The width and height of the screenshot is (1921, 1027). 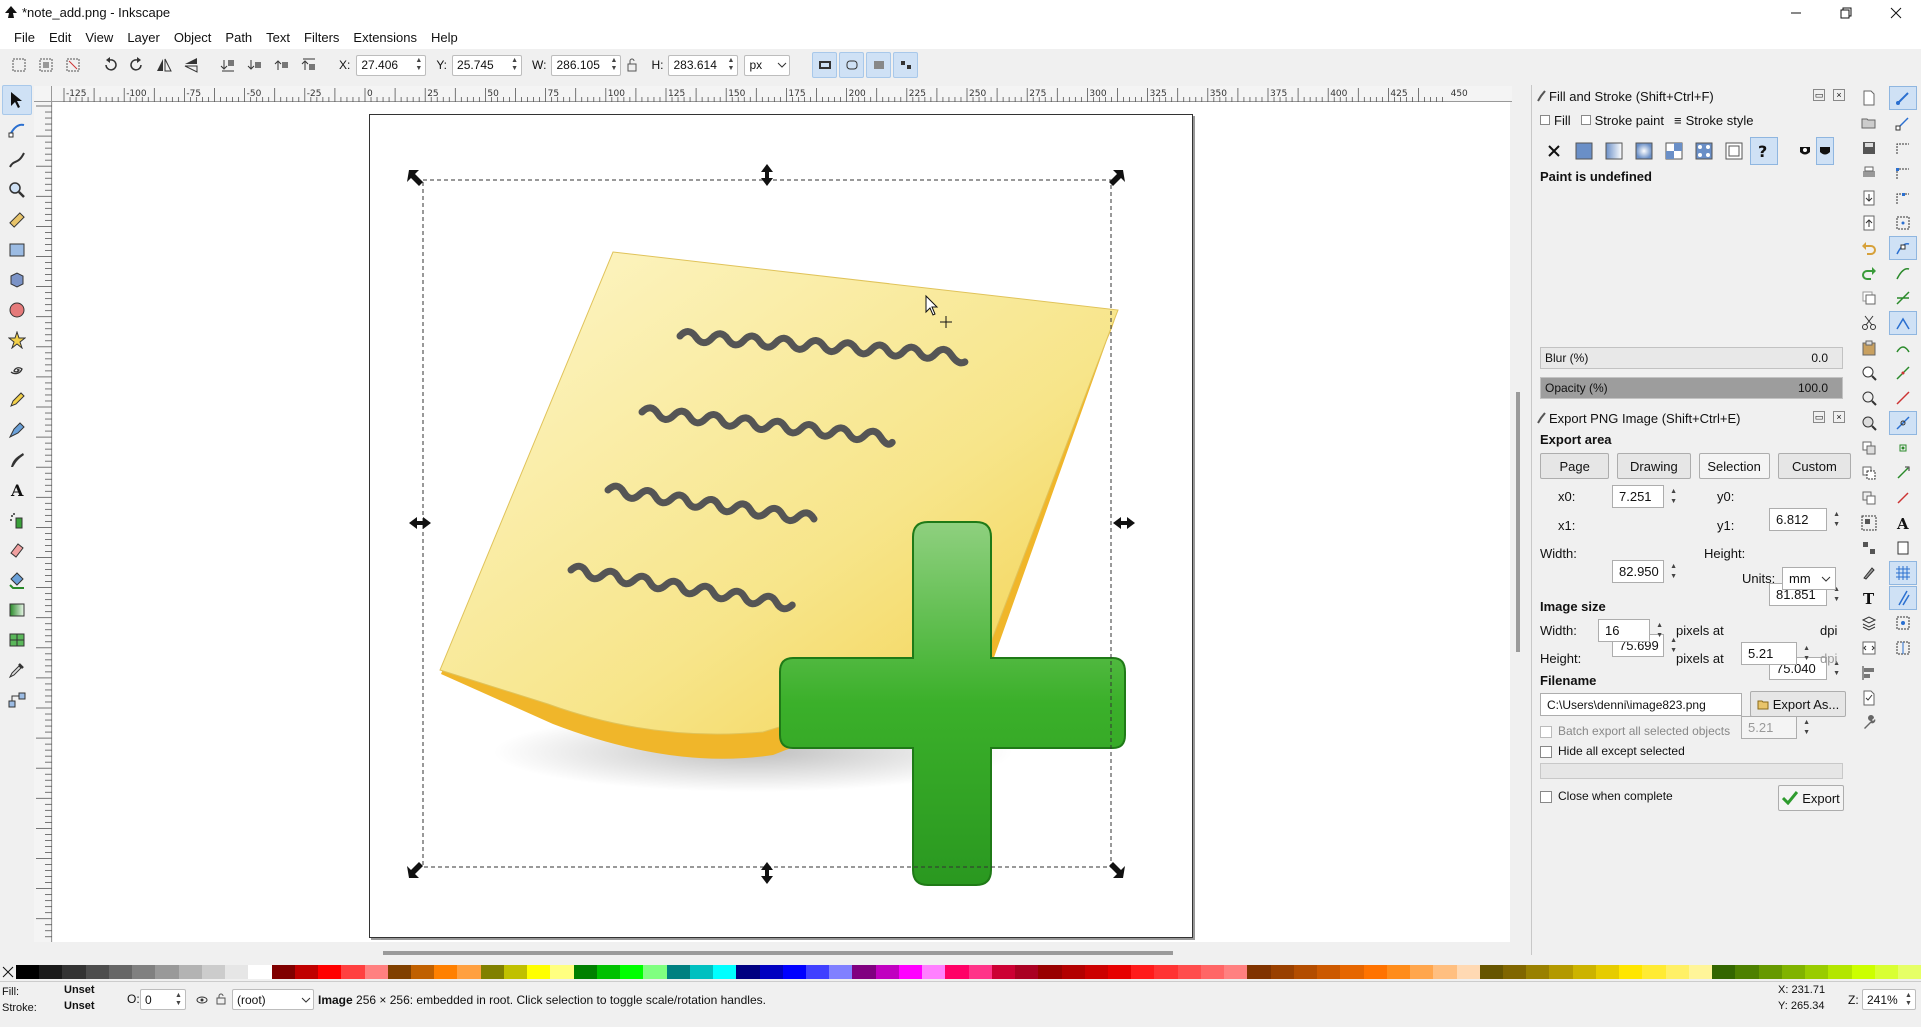 I want to click on measure-tool, so click(x=17, y=220).